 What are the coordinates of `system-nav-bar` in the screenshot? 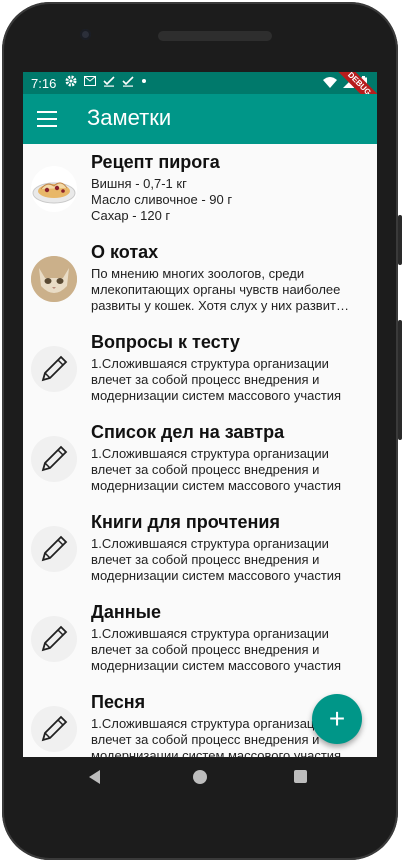 It's located at (200, 777).